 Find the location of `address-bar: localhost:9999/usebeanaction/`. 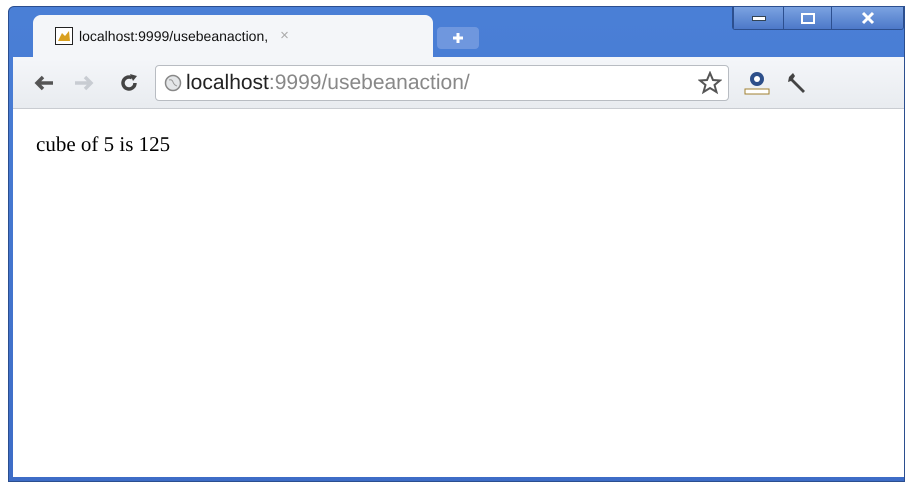

address-bar: localhost:9999/usebeanaction/ is located at coordinates (442, 82).